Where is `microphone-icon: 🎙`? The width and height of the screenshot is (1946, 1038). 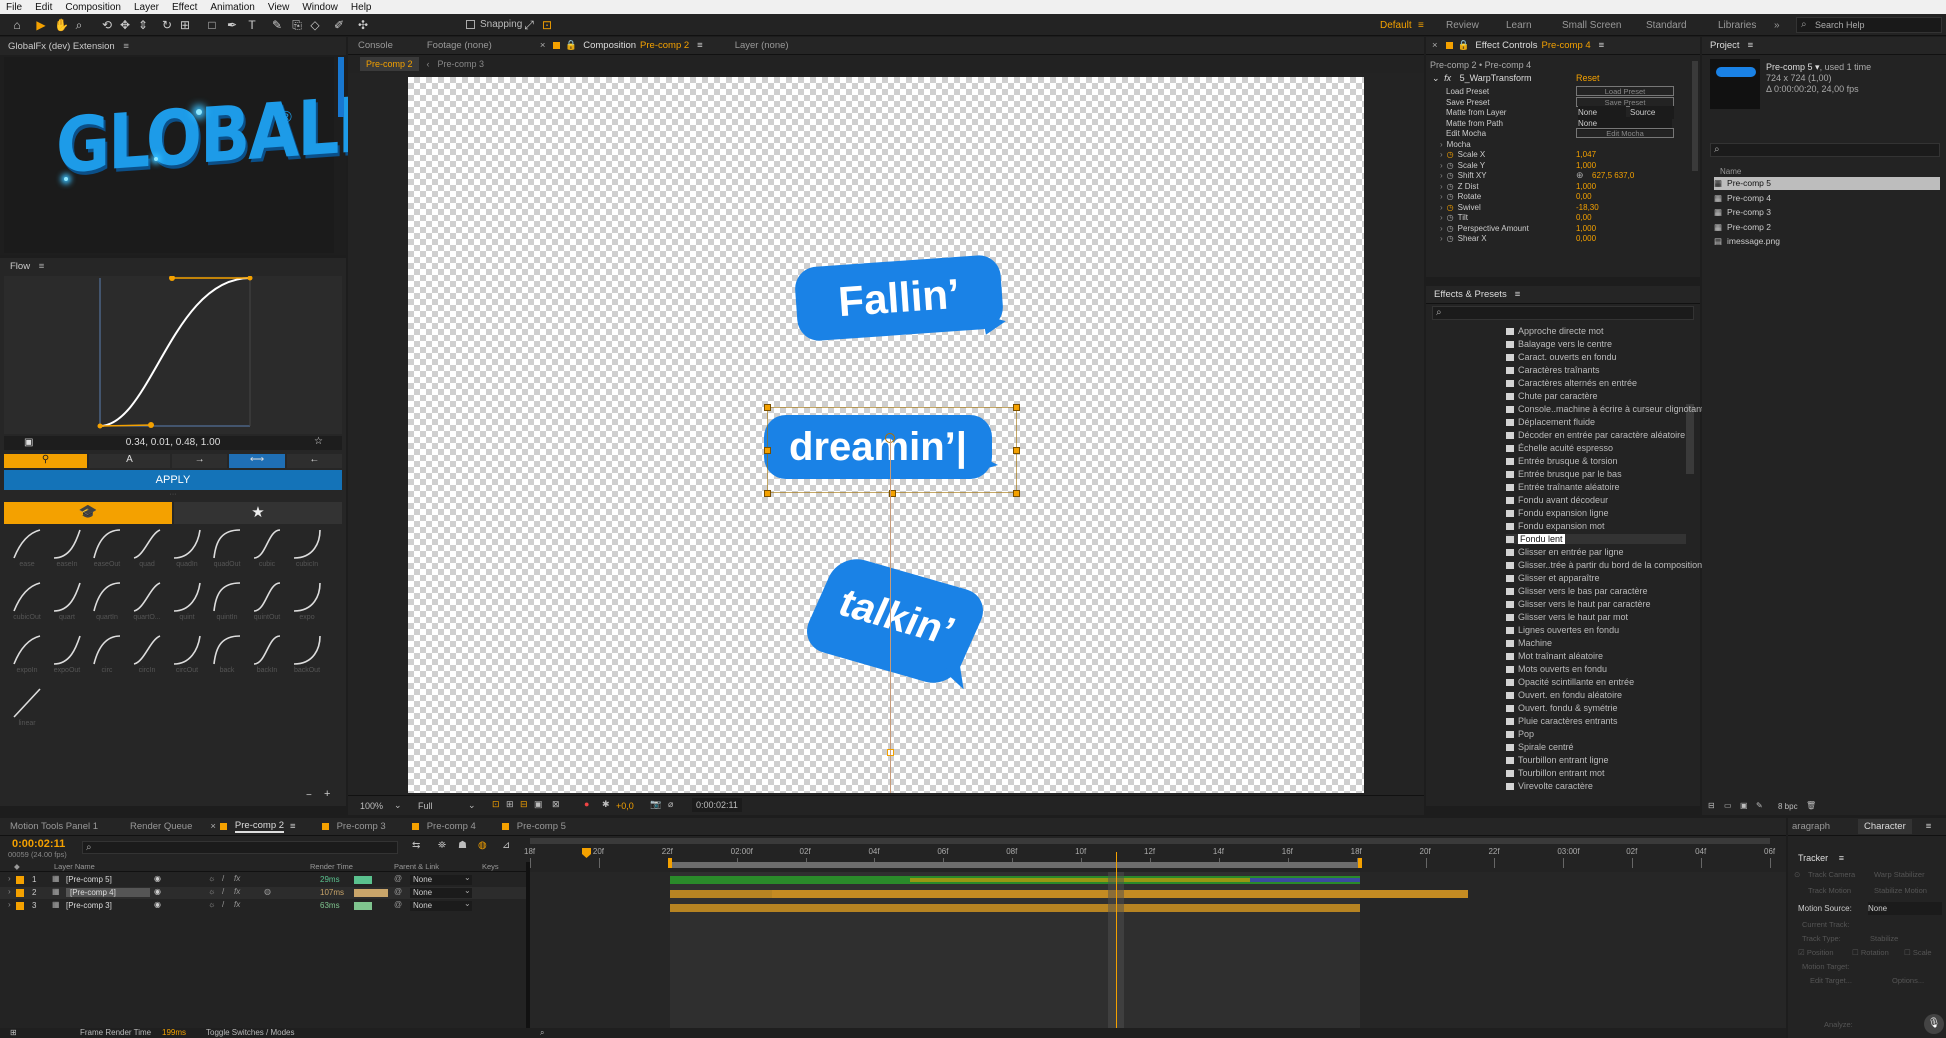
microphone-icon: 🎙 is located at coordinates (1934, 1024).